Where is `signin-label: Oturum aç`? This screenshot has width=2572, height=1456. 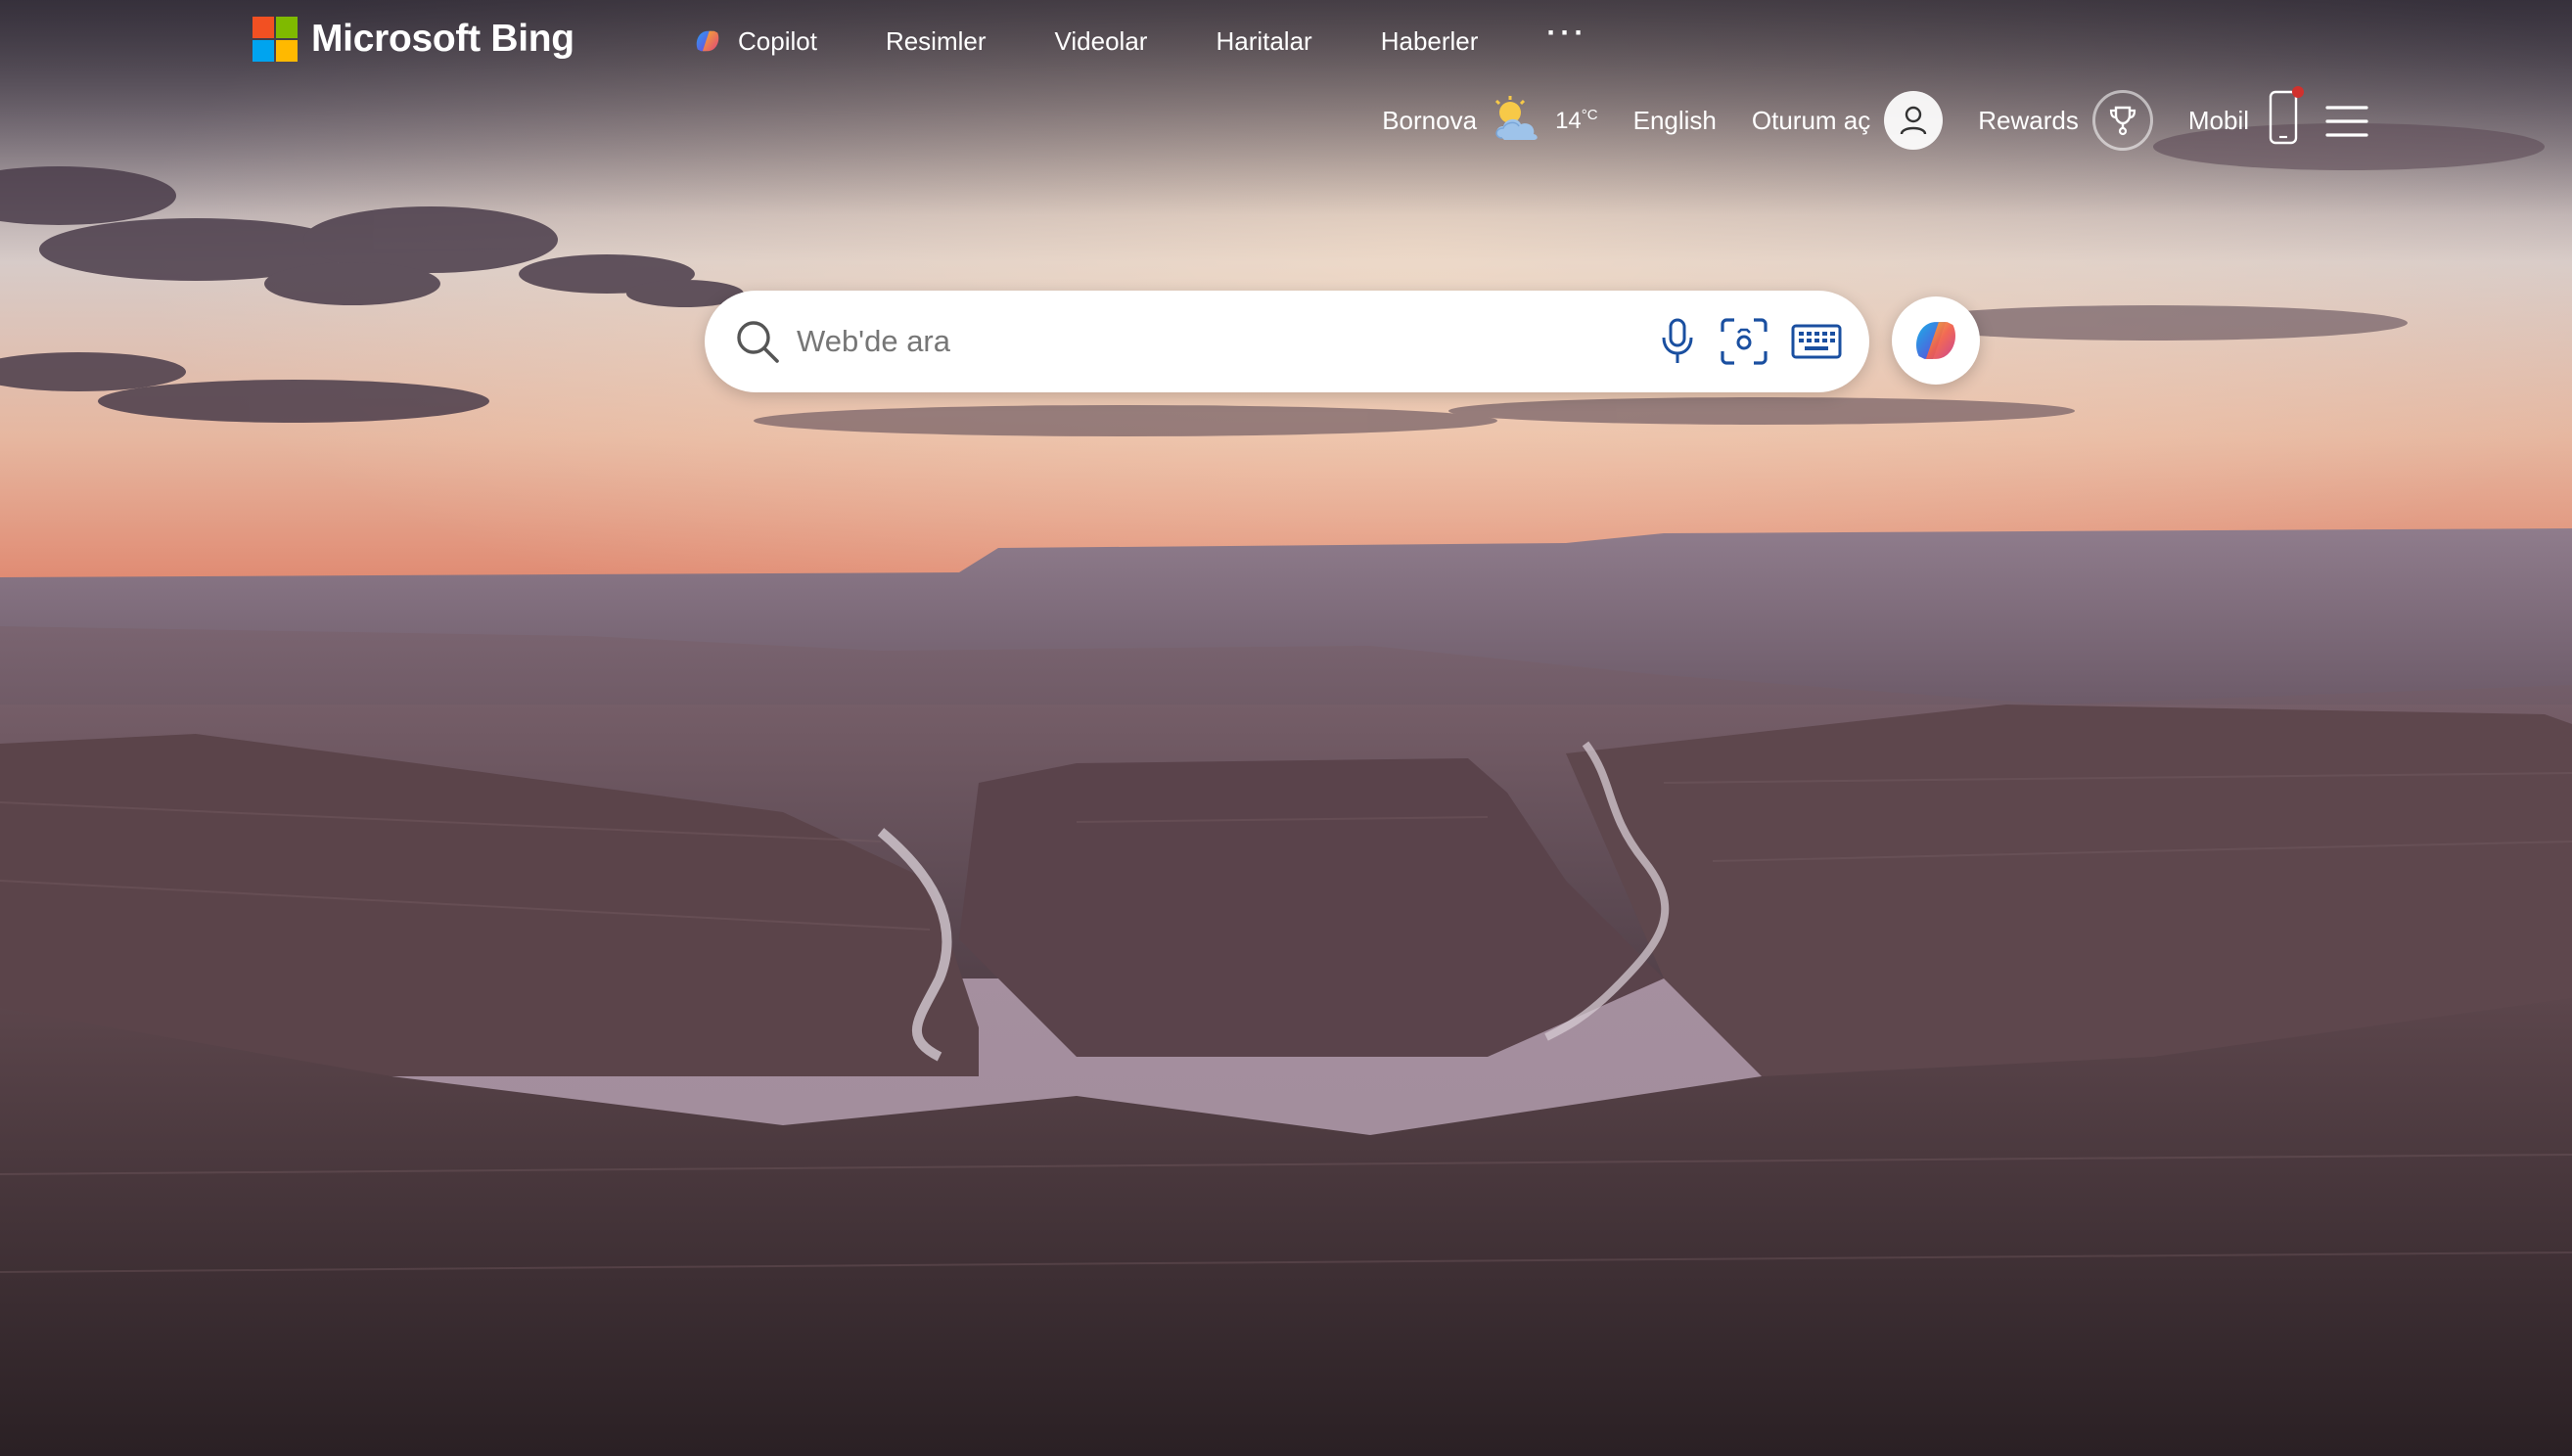
signin-label: Oturum aç is located at coordinates (1811, 120).